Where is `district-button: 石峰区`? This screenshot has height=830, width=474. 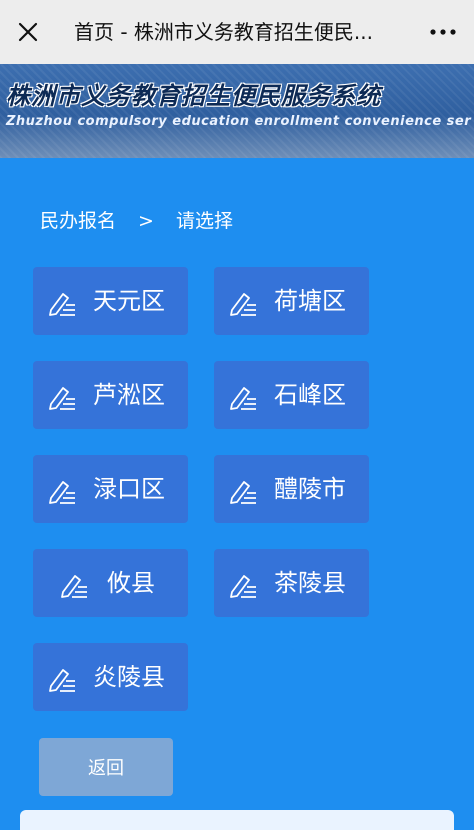
district-button: 石峰区 is located at coordinates (291, 395).